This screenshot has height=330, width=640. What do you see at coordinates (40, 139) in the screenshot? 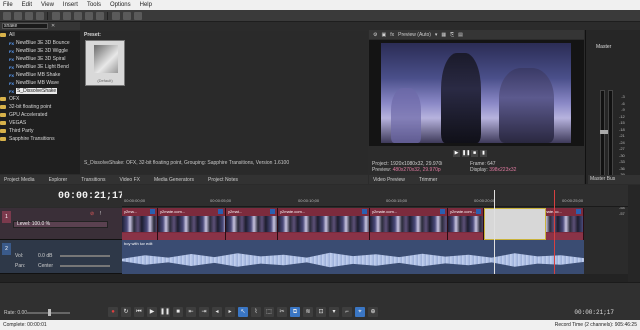
I see `tree-item: Sapphire Transitions` at bounding box center [40, 139].